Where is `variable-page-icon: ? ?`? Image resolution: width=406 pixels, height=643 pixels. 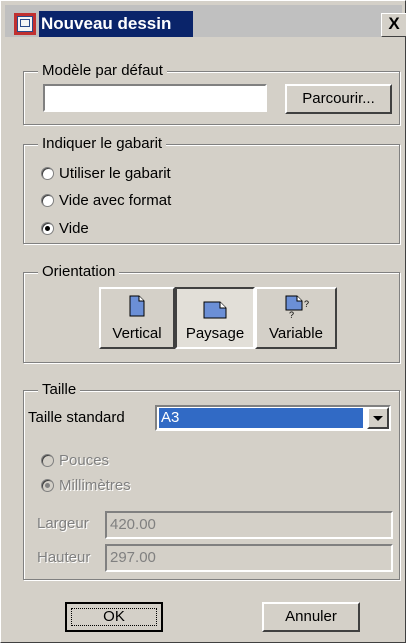 variable-page-icon: ? ? is located at coordinates (297, 307).